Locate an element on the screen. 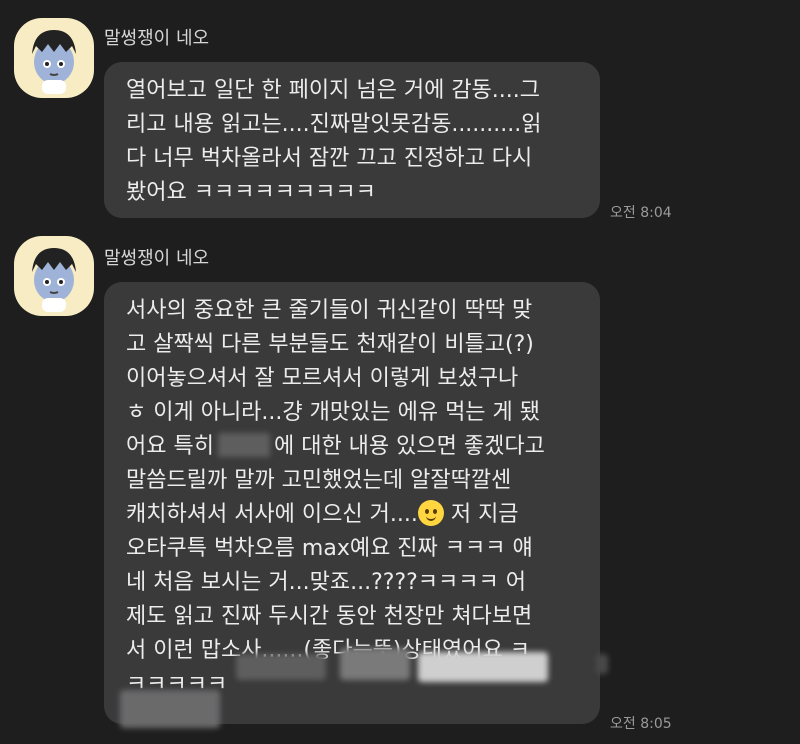  smiling-face-emoji-icon is located at coordinates (430, 513).